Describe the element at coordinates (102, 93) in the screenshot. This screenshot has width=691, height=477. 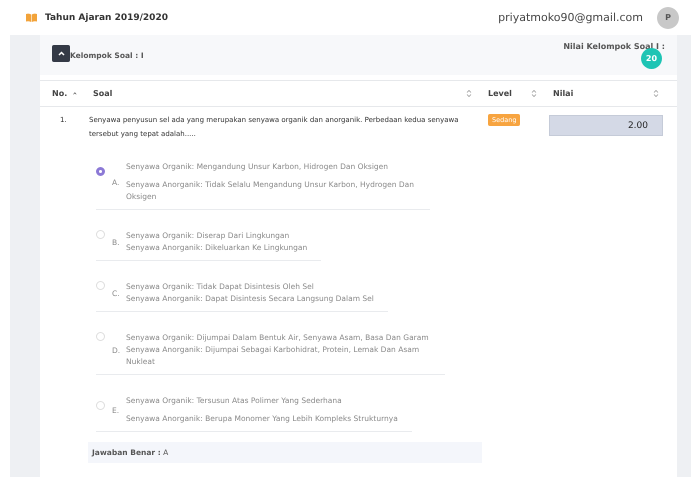
I see `column-label: Soal` at that location.